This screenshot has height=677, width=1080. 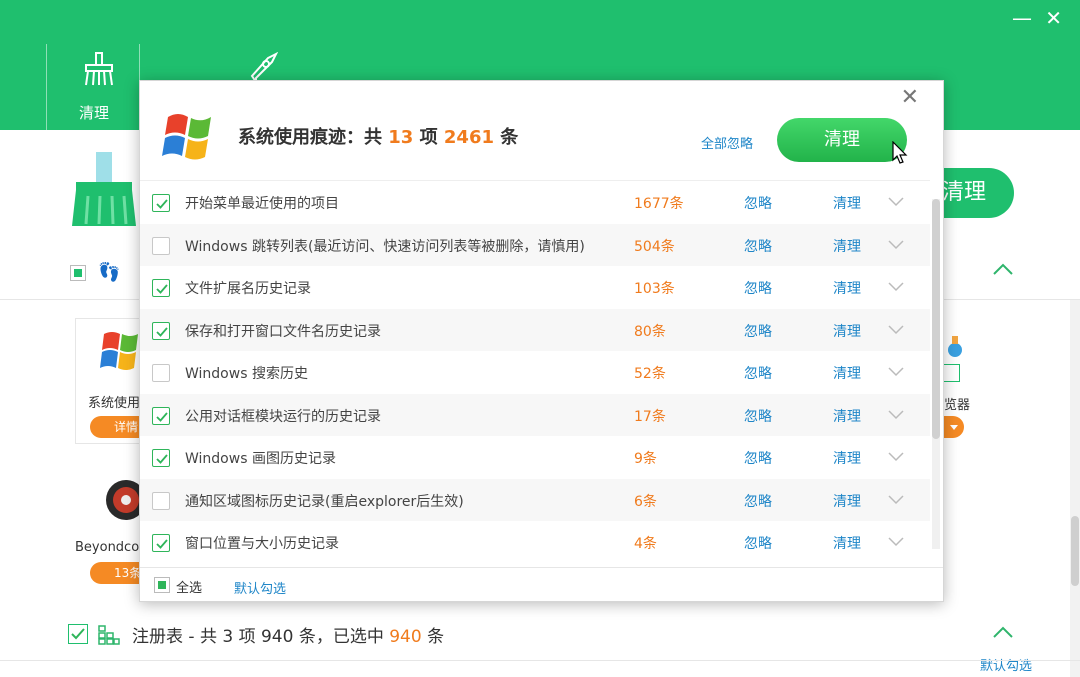 I want to click on trace-row: 通知区域图标历史记录(重启explorer后生效) 6条 忽略 清理, so click(x=535, y=499).